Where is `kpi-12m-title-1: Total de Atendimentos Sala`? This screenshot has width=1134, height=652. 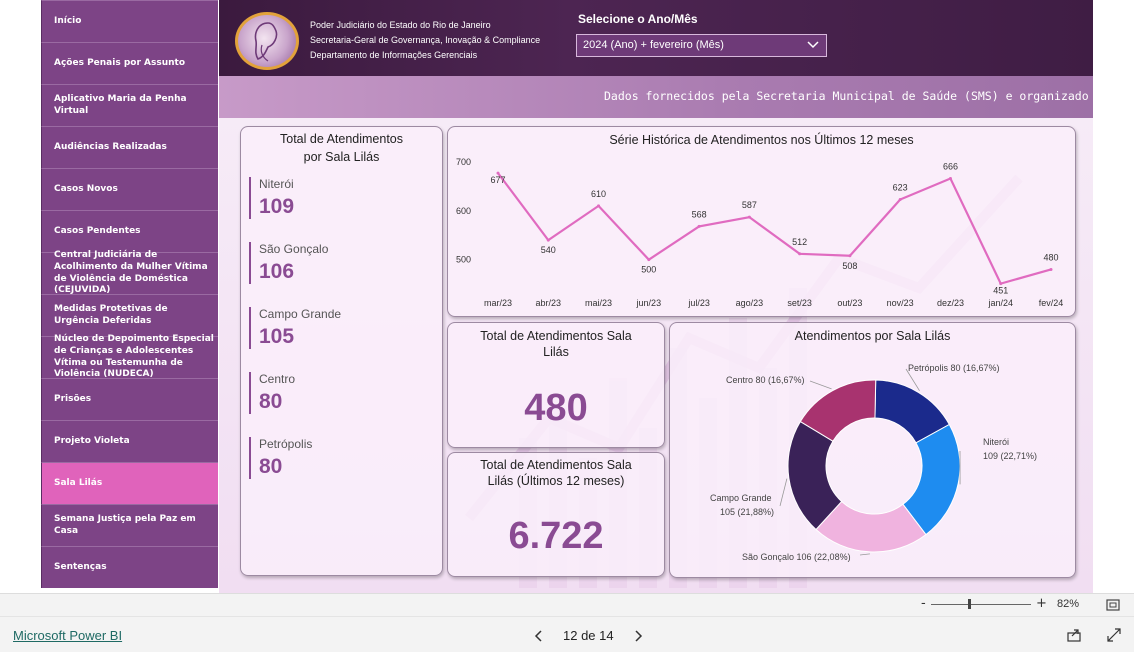 kpi-12m-title-1: Total de Atendimentos Sala is located at coordinates (556, 465).